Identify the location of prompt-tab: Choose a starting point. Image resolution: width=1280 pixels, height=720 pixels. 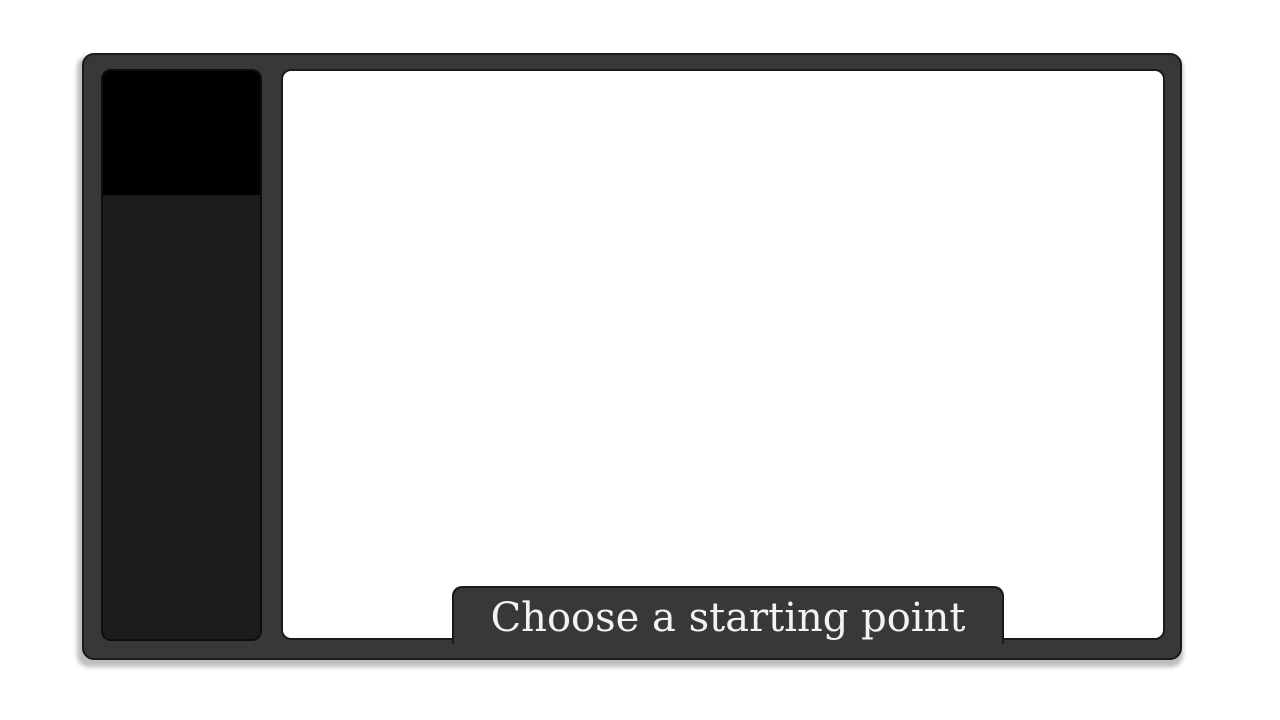
(728, 615).